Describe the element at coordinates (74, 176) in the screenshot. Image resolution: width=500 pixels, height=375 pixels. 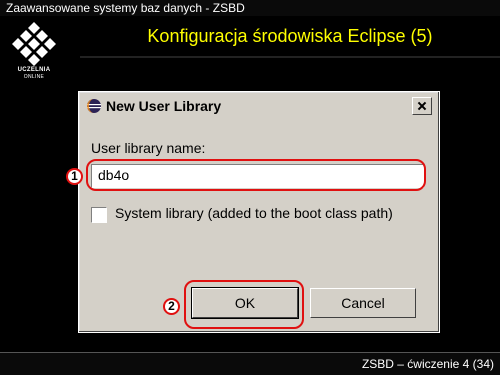
I see `step1-badge: 1` at that location.